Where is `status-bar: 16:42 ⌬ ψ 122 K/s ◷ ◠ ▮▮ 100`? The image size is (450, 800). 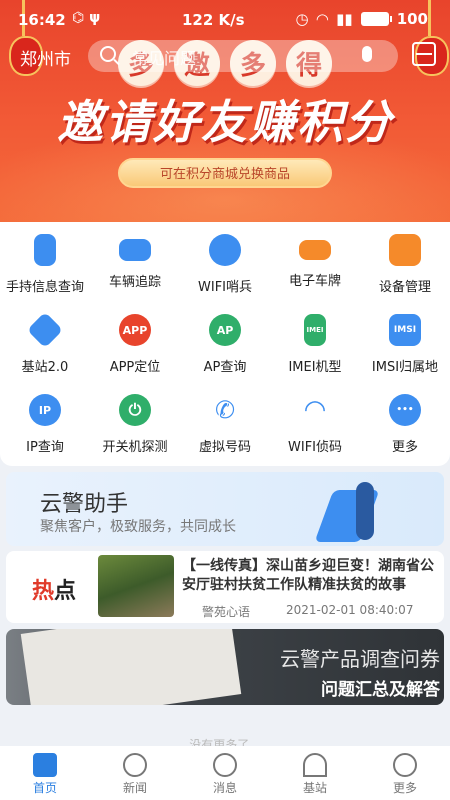 status-bar: 16:42 ⌬ ψ 122 K/s ◷ ◠ ▮▮ 100 is located at coordinates (225, 20).